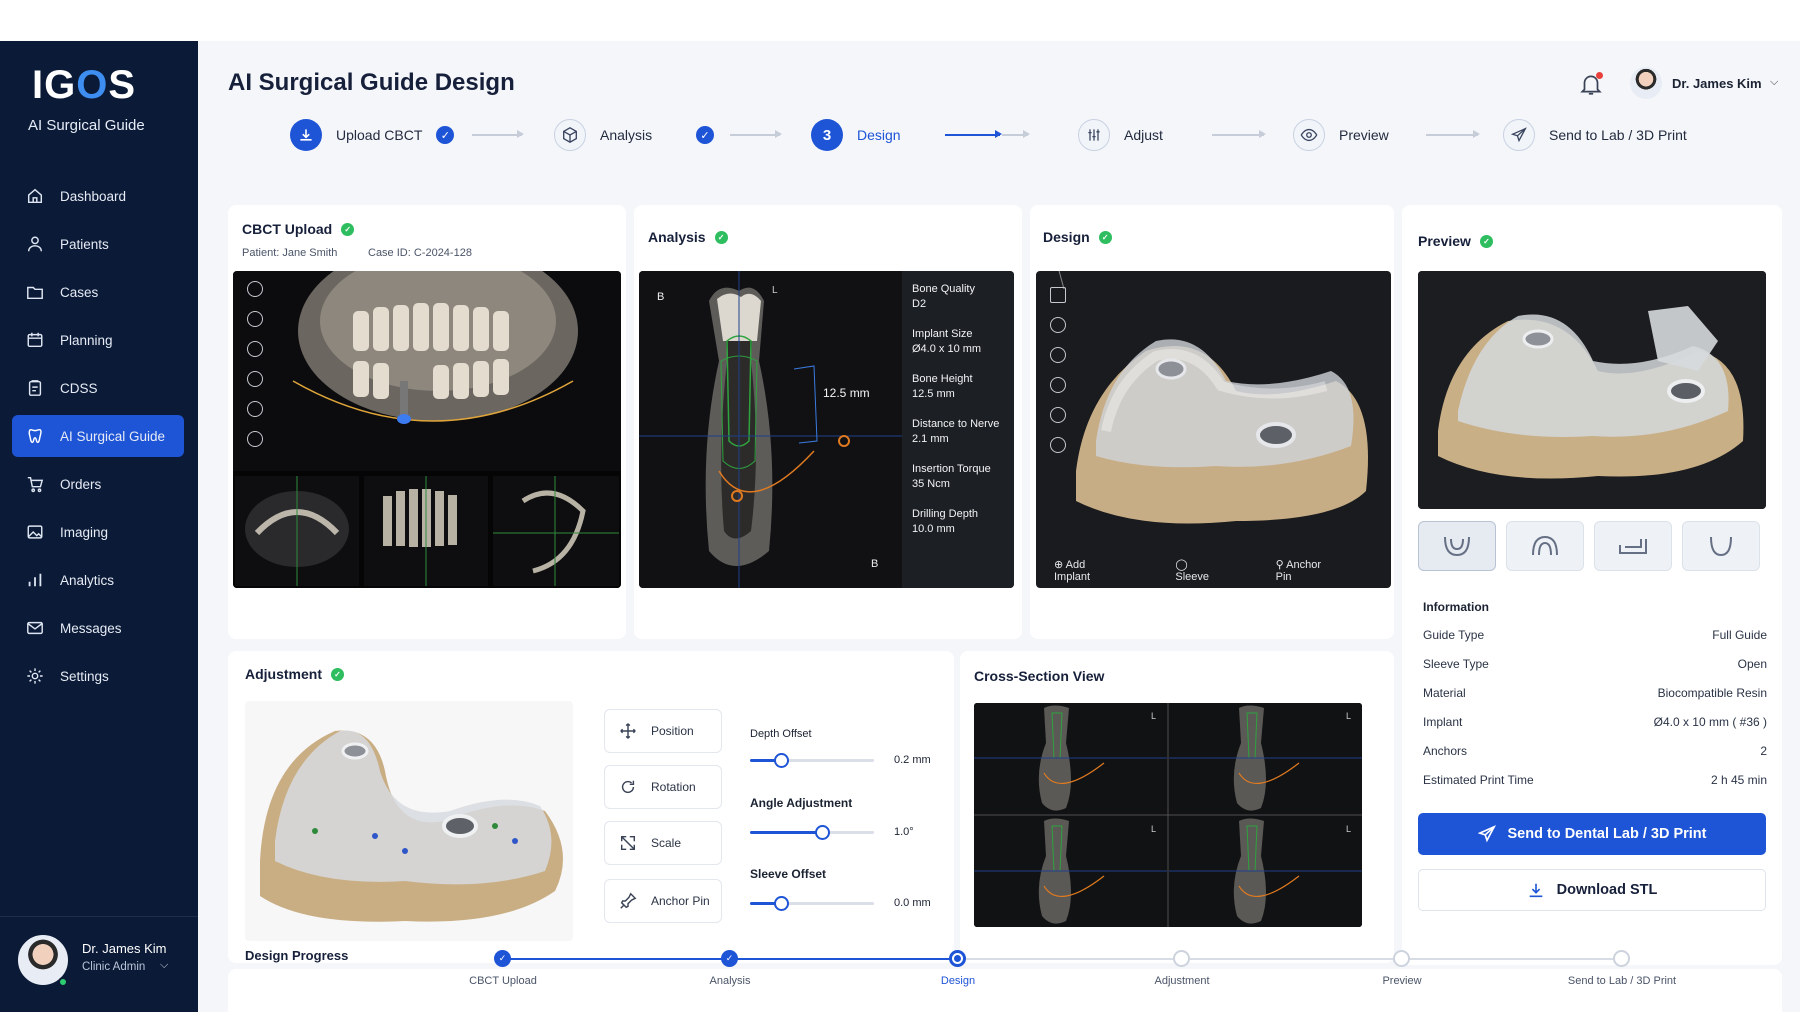 The width and height of the screenshot is (1800, 1012). Describe the element at coordinates (35, 244) in the screenshot. I see `user-icon` at that location.